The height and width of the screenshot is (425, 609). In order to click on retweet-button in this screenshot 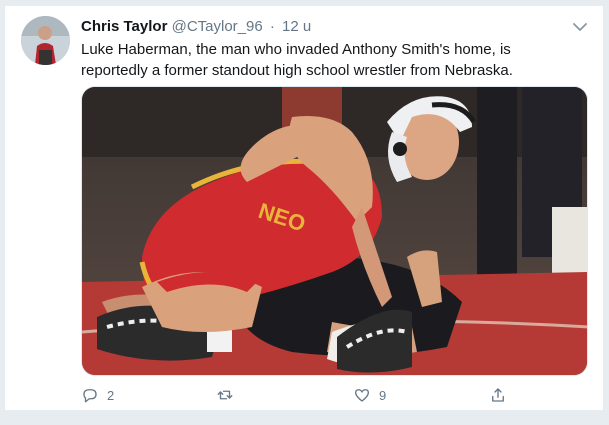, I will do `click(229, 395)`.